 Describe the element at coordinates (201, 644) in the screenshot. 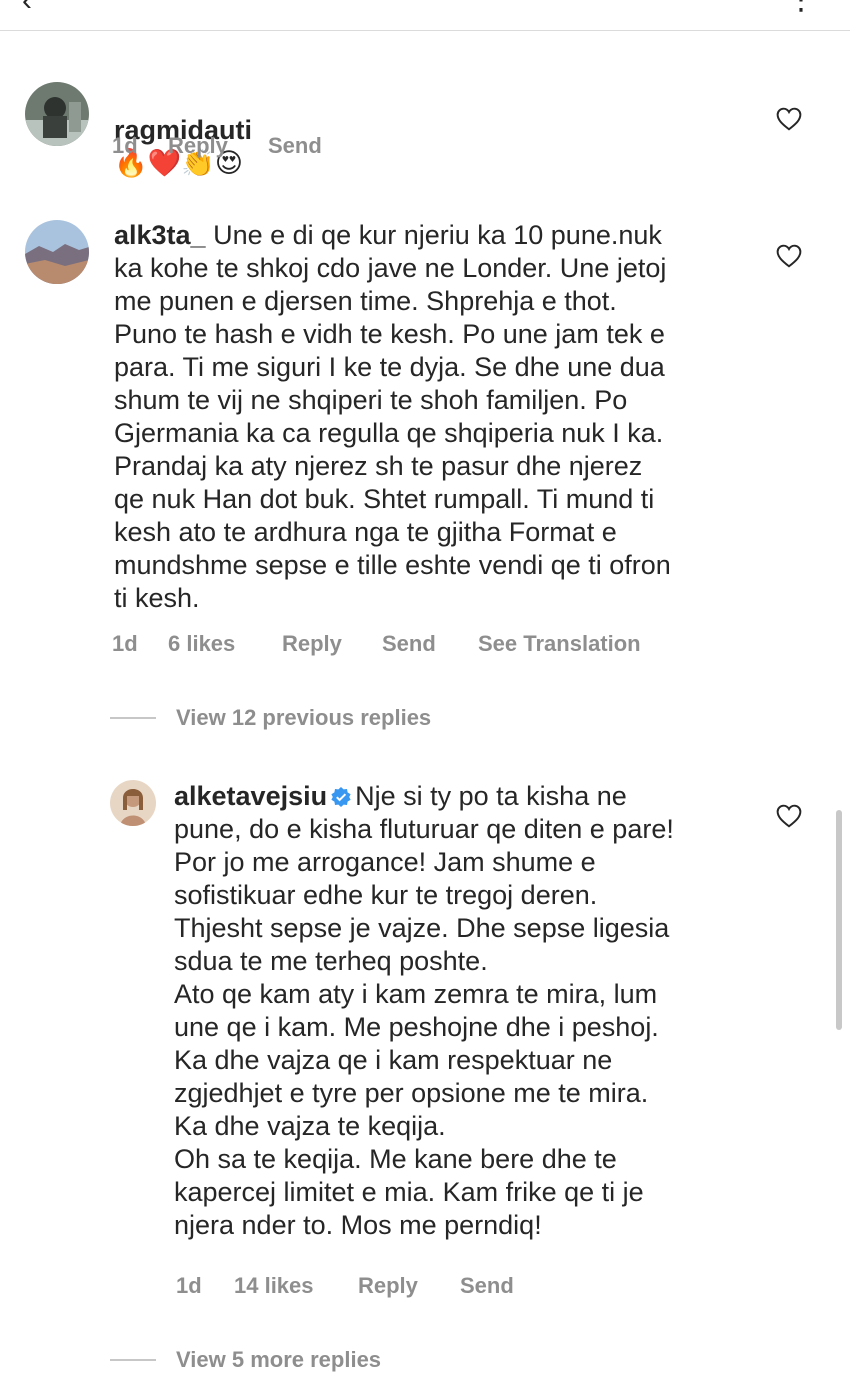

I see `comment-likes: 6 likes` at that location.